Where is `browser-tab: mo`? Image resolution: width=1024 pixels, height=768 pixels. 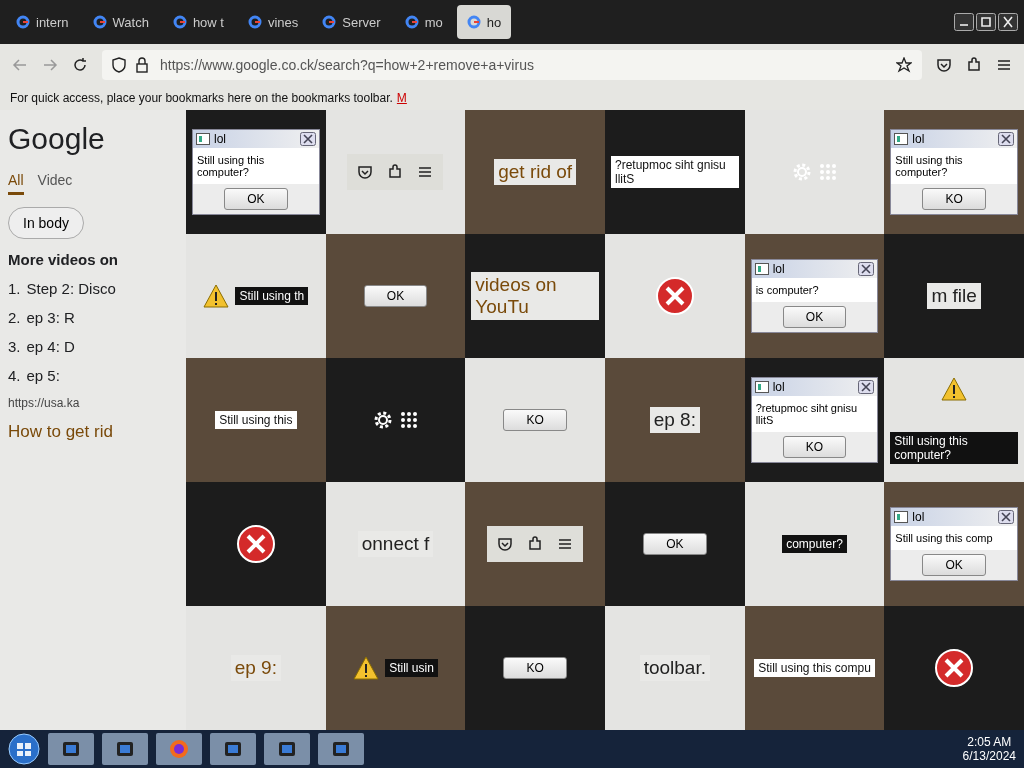
browser-tab: mo is located at coordinates (423, 22).